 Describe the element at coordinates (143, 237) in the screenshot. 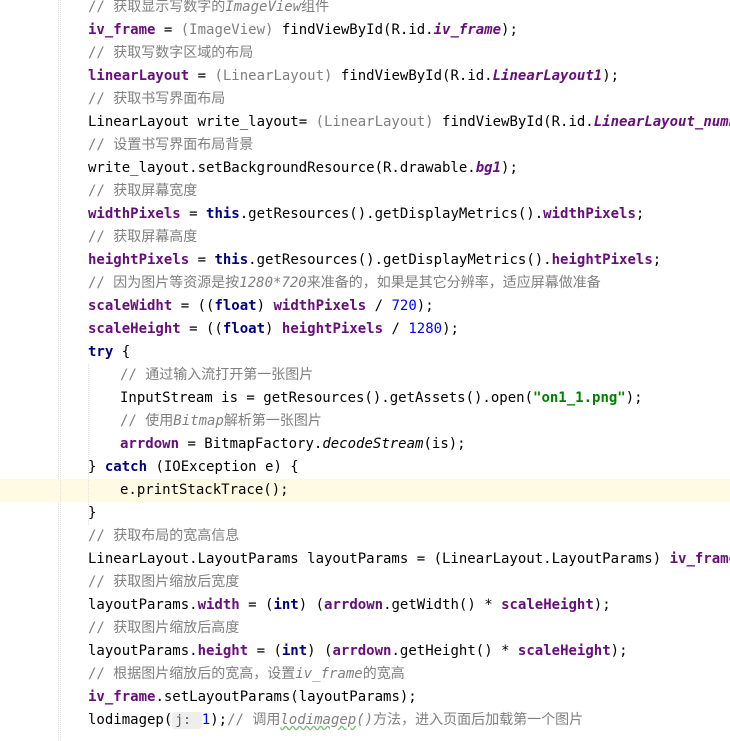

I see `code-token: // 获取屏幕高度` at that location.